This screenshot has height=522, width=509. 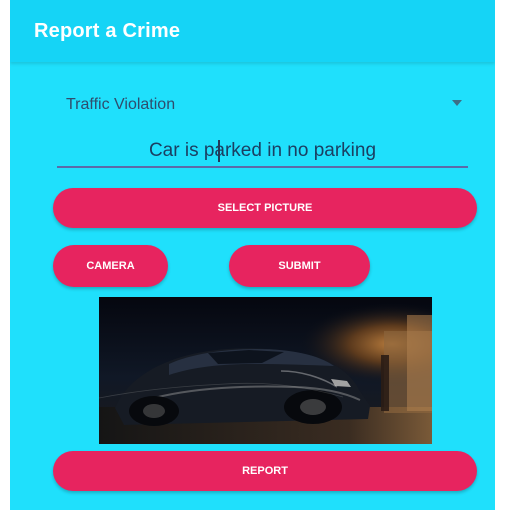 What do you see at coordinates (457, 103) in the screenshot?
I see `dropdown-arrow-icon` at bounding box center [457, 103].